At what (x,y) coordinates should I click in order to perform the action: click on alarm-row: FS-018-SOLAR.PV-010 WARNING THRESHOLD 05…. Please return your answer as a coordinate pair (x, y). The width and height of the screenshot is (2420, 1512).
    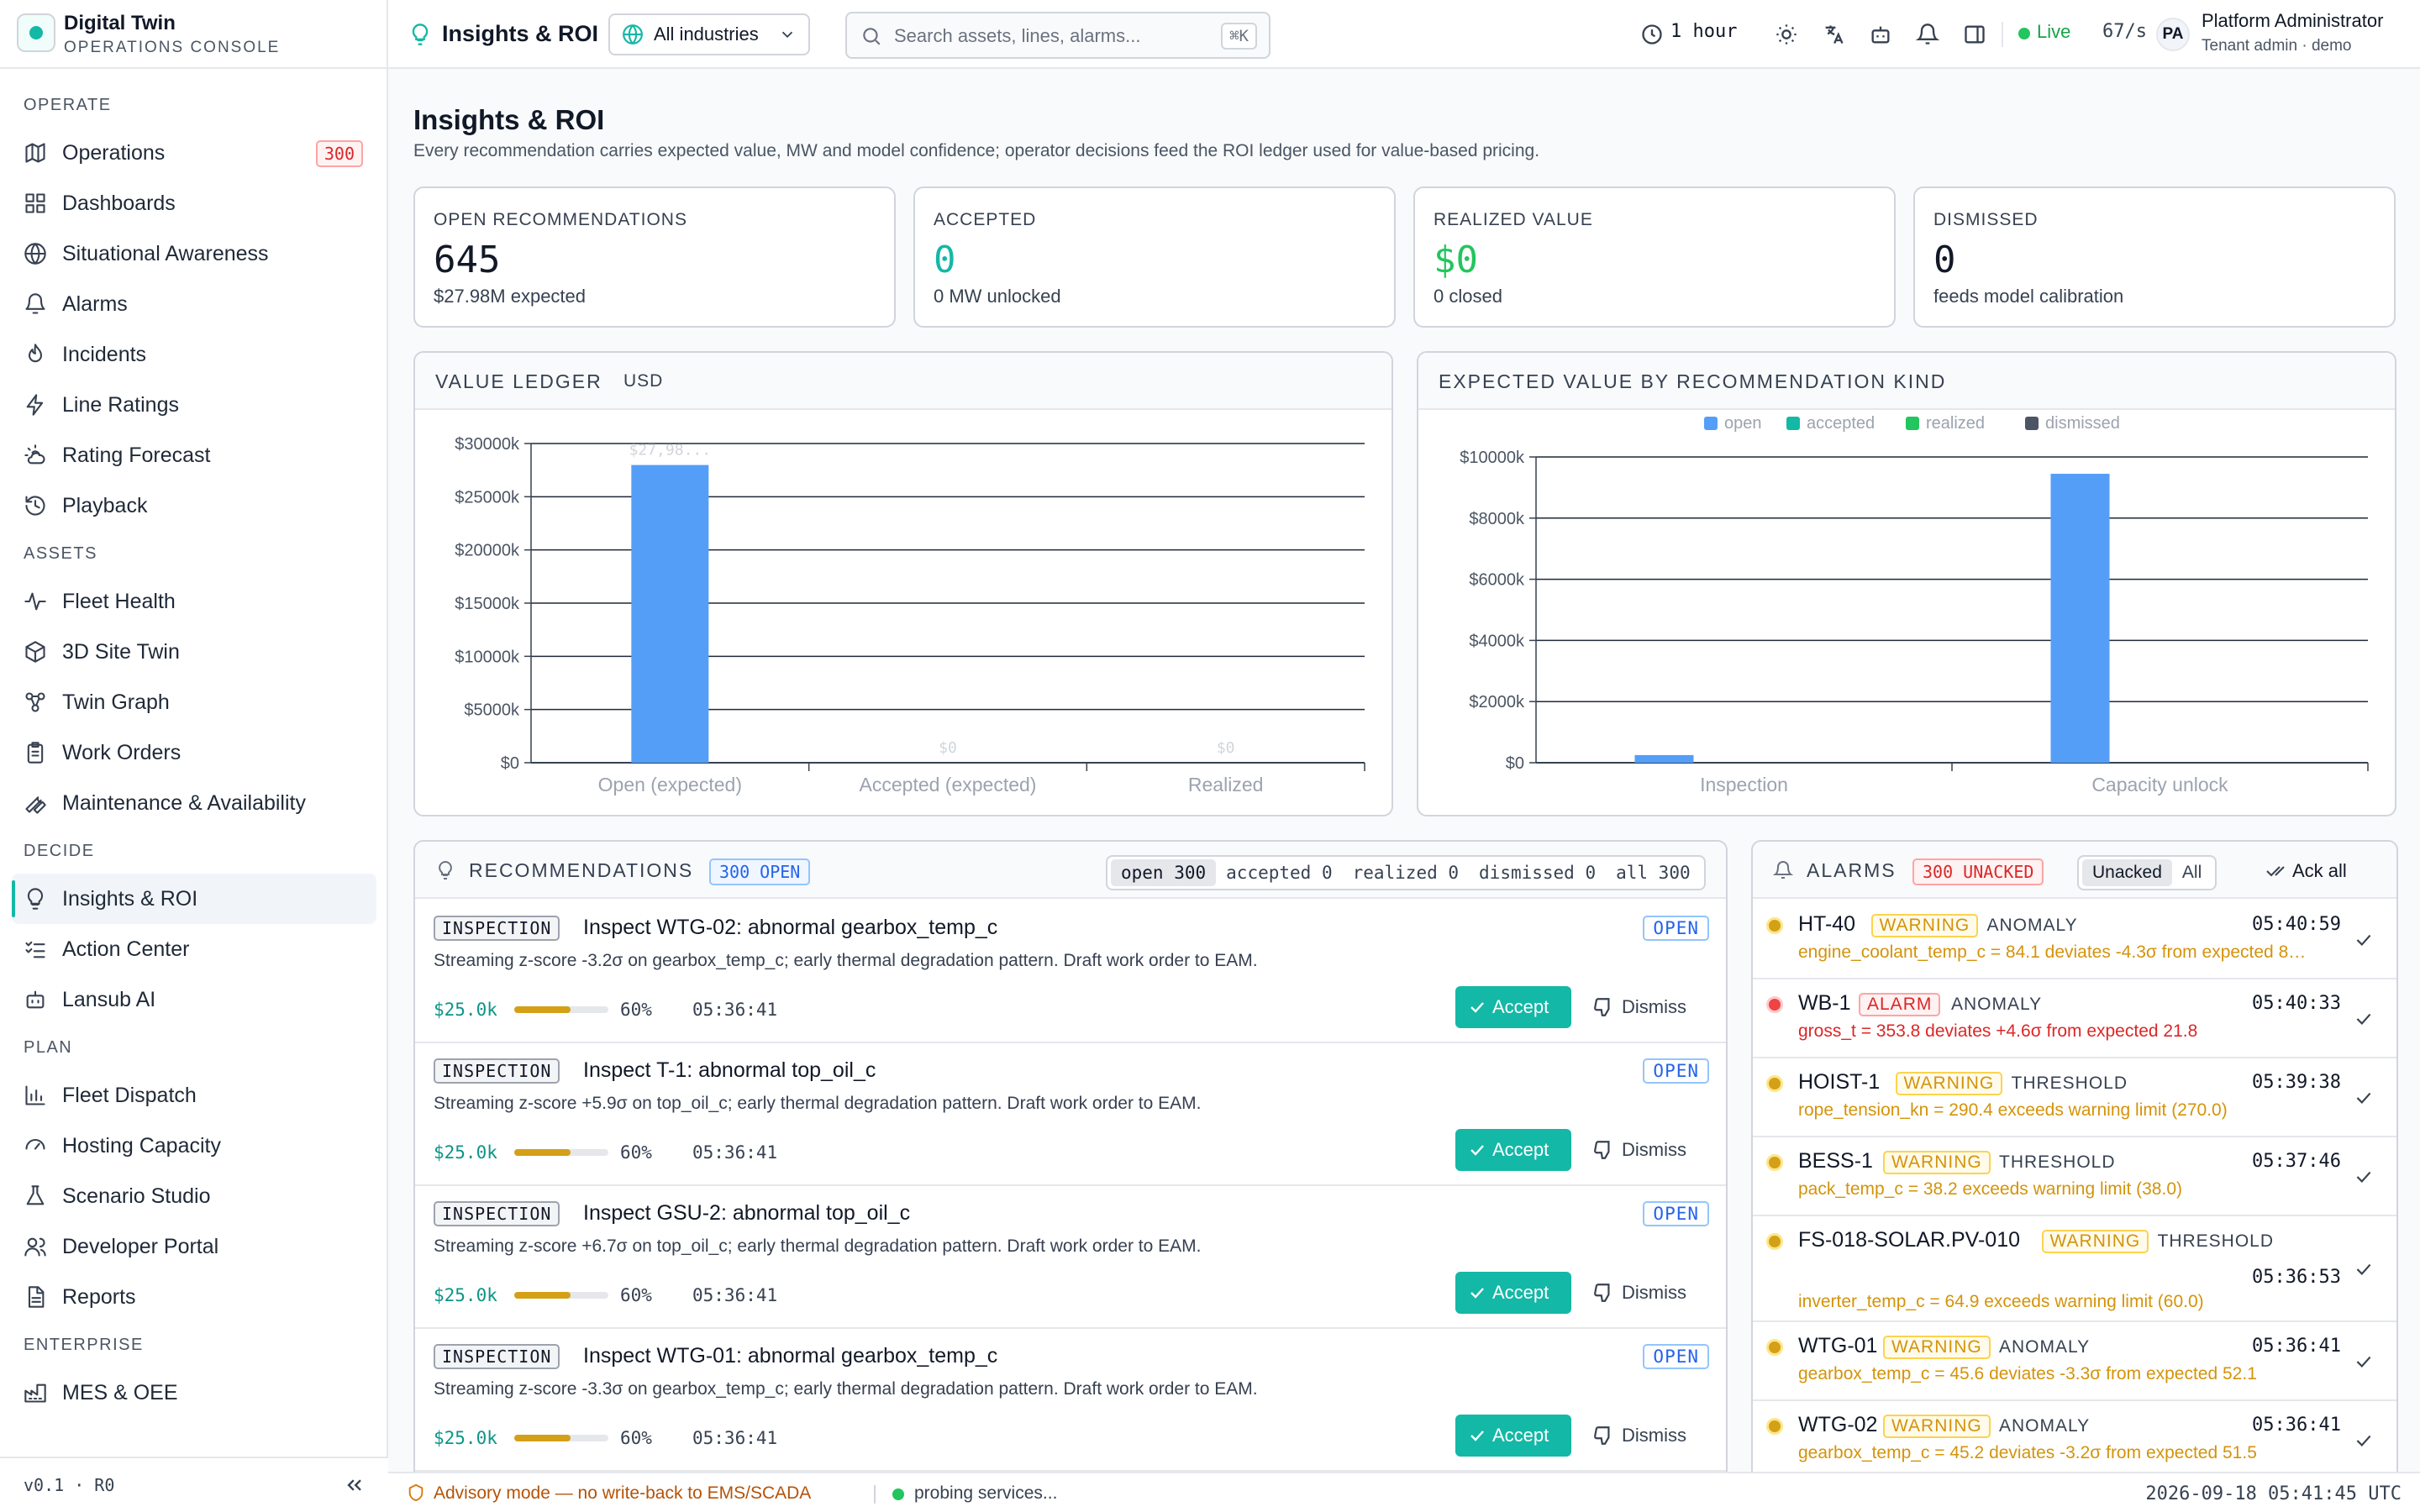
    Looking at the image, I should click on (2074, 1269).